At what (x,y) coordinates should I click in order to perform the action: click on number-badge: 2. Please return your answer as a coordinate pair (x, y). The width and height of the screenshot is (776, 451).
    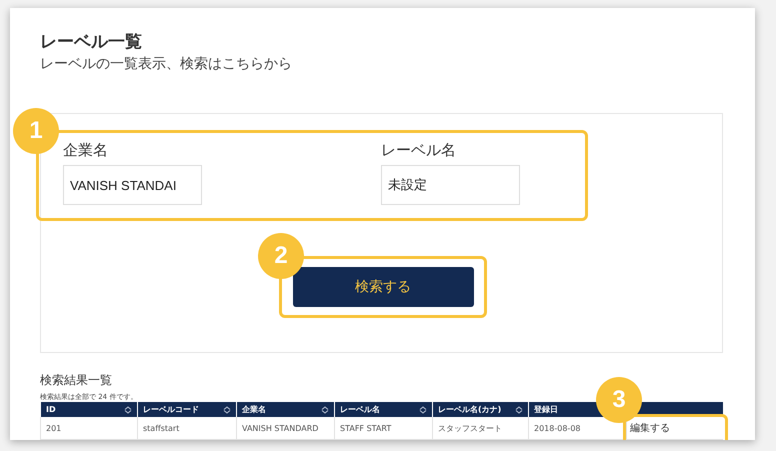
    Looking at the image, I should click on (281, 256).